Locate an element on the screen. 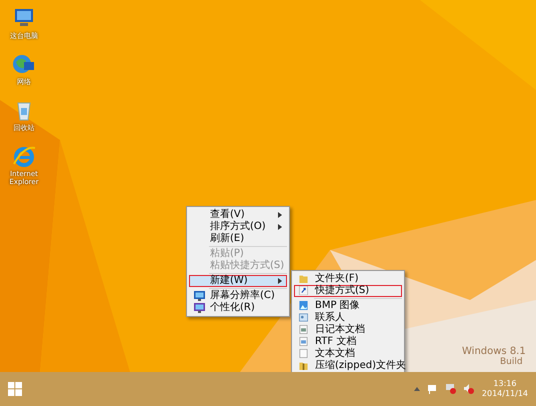 The image size is (536, 406). image-icon is located at coordinates (303, 305).